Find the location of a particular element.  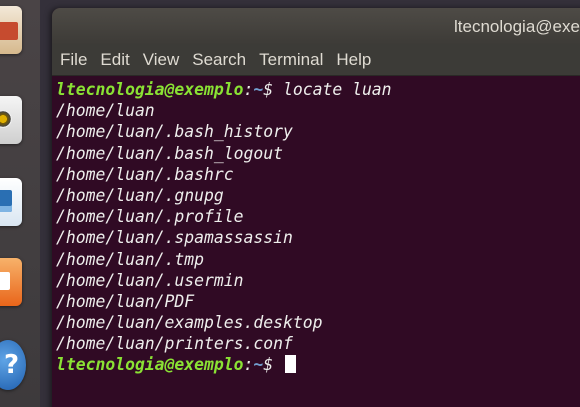

output-line: /home/luan/.tmp is located at coordinates (130, 259).